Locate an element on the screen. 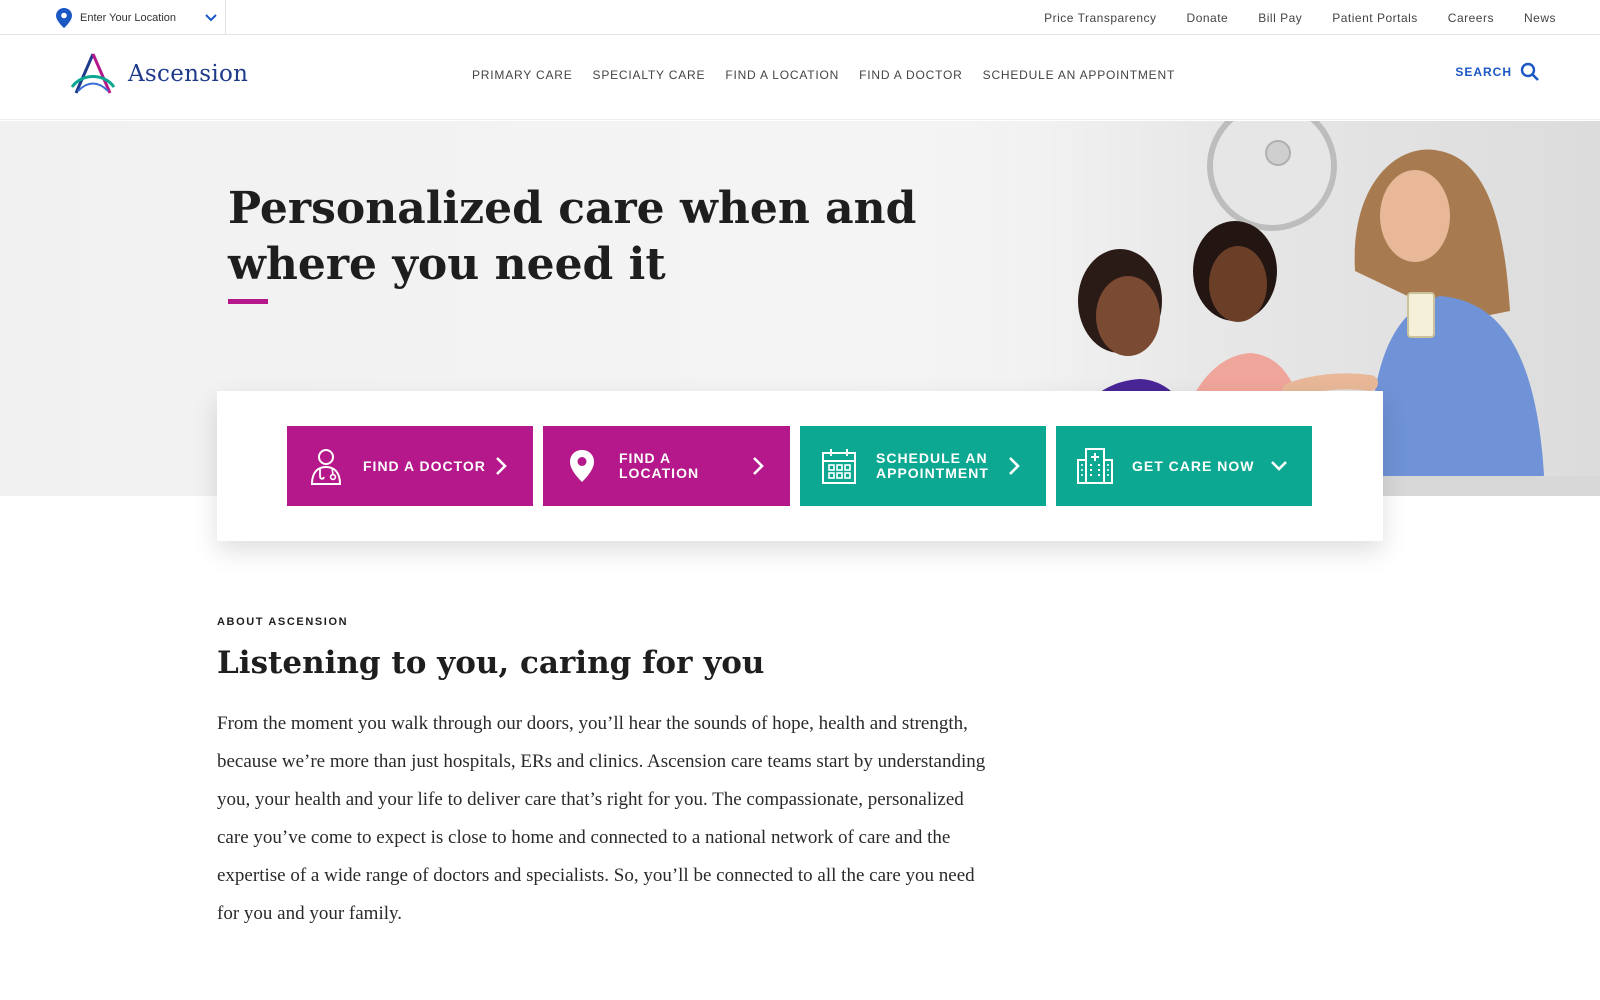 The height and width of the screenshot is (1000, 1600). about-eyebrow: ABOUT ASCENSION is located at coordinates (283, 622).